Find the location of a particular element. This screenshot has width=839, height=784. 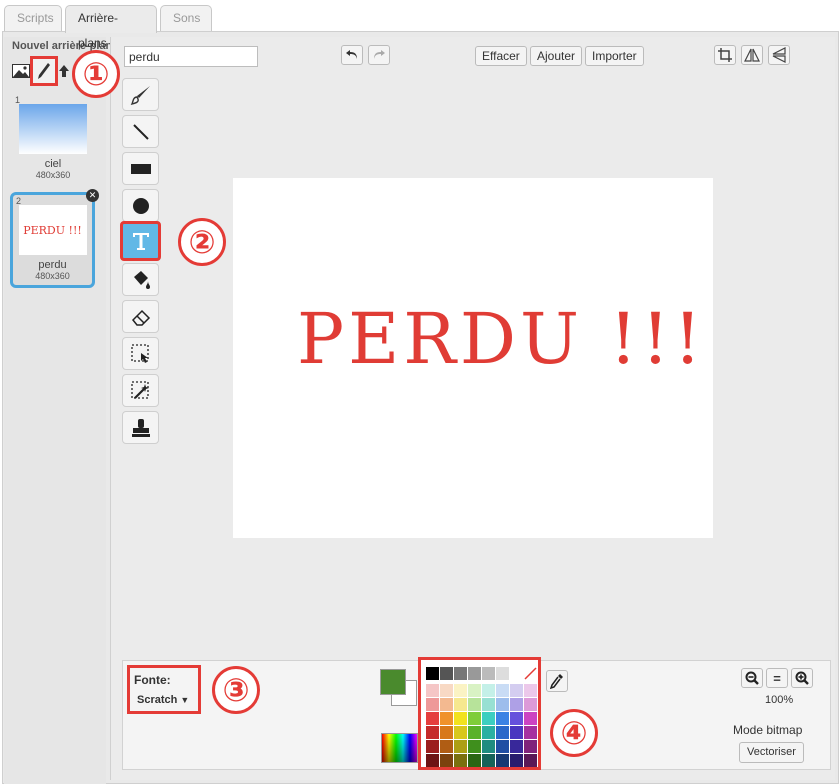

add-button: Ajouter is located at coordinates (556, 56).